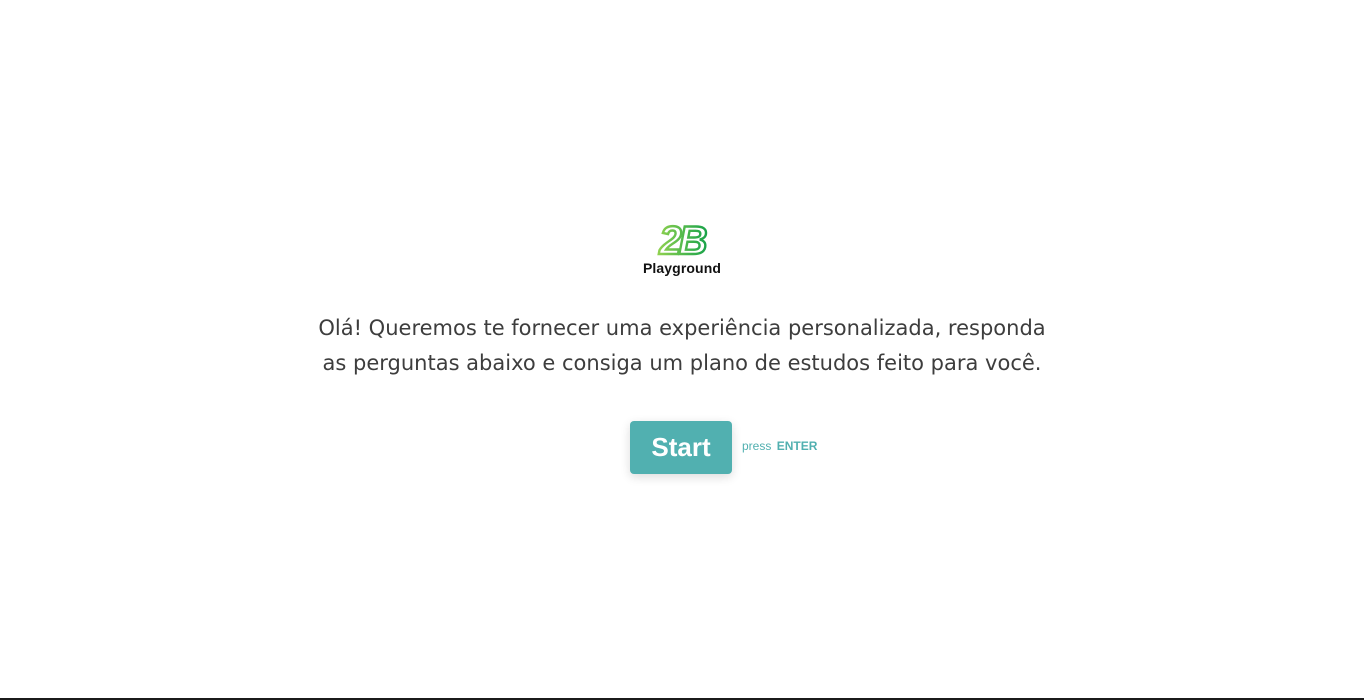 The width and height of the screenshot is (1364, 700). I want to click on start-button: Start, so click(681, 447).